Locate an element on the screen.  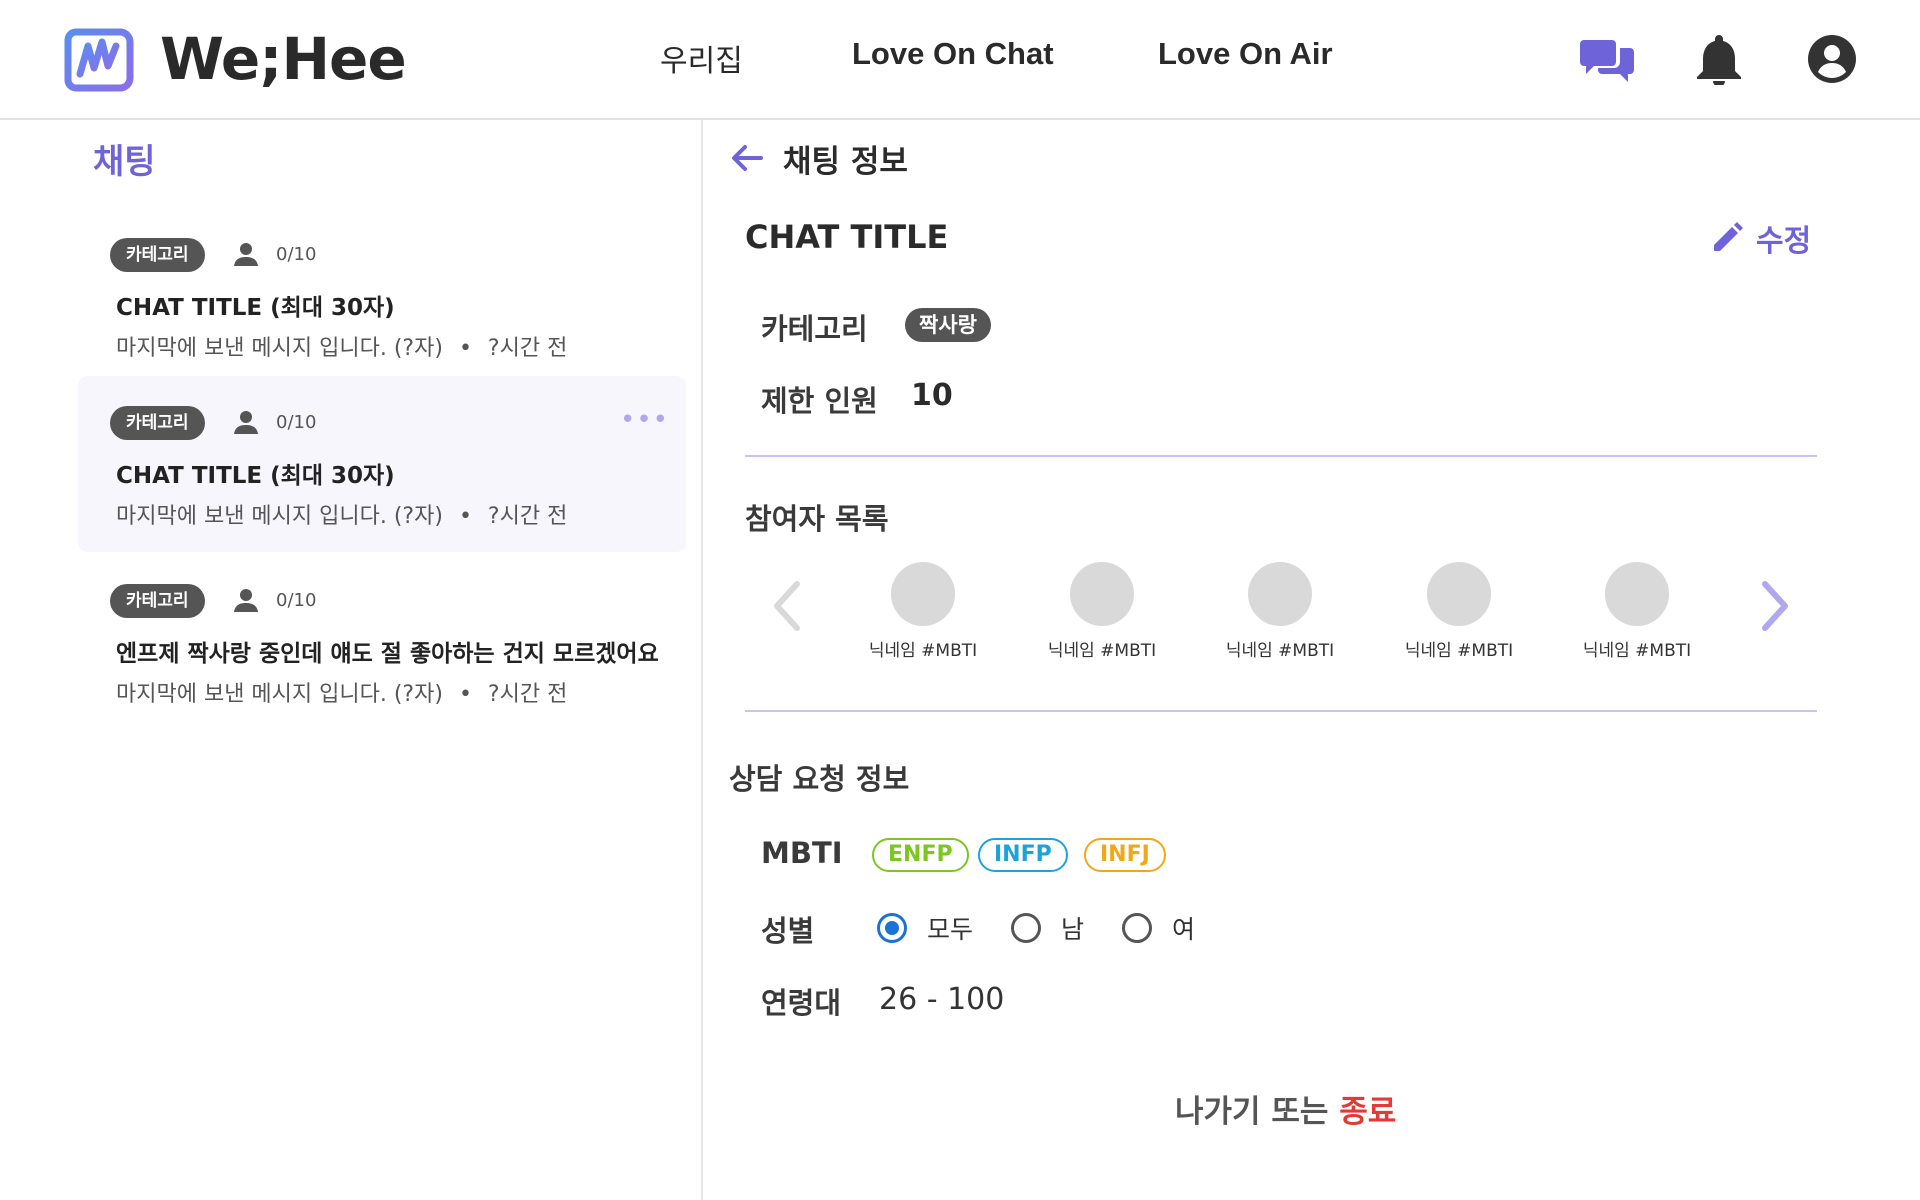
edit-button: 수정 is located at coordinates (1760, 238).